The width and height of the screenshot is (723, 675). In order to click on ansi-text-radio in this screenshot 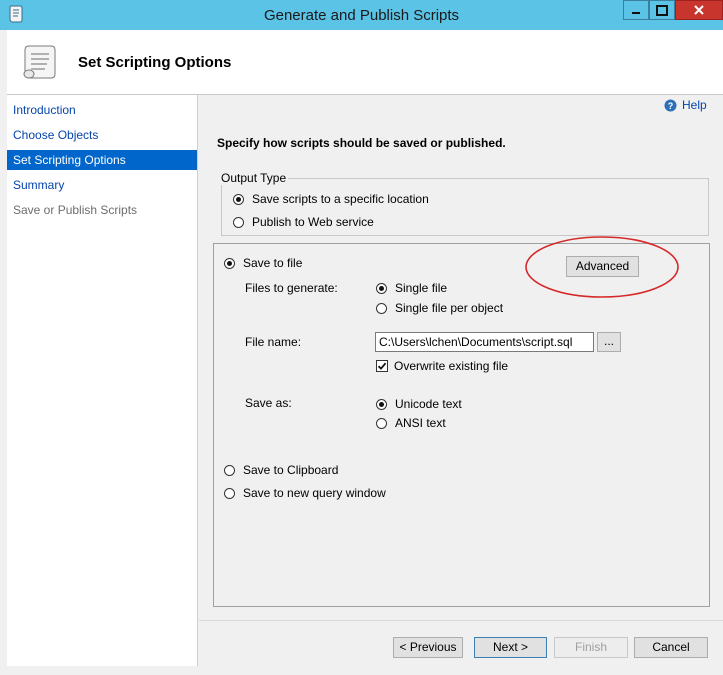, I will do `click(381, 423)`.